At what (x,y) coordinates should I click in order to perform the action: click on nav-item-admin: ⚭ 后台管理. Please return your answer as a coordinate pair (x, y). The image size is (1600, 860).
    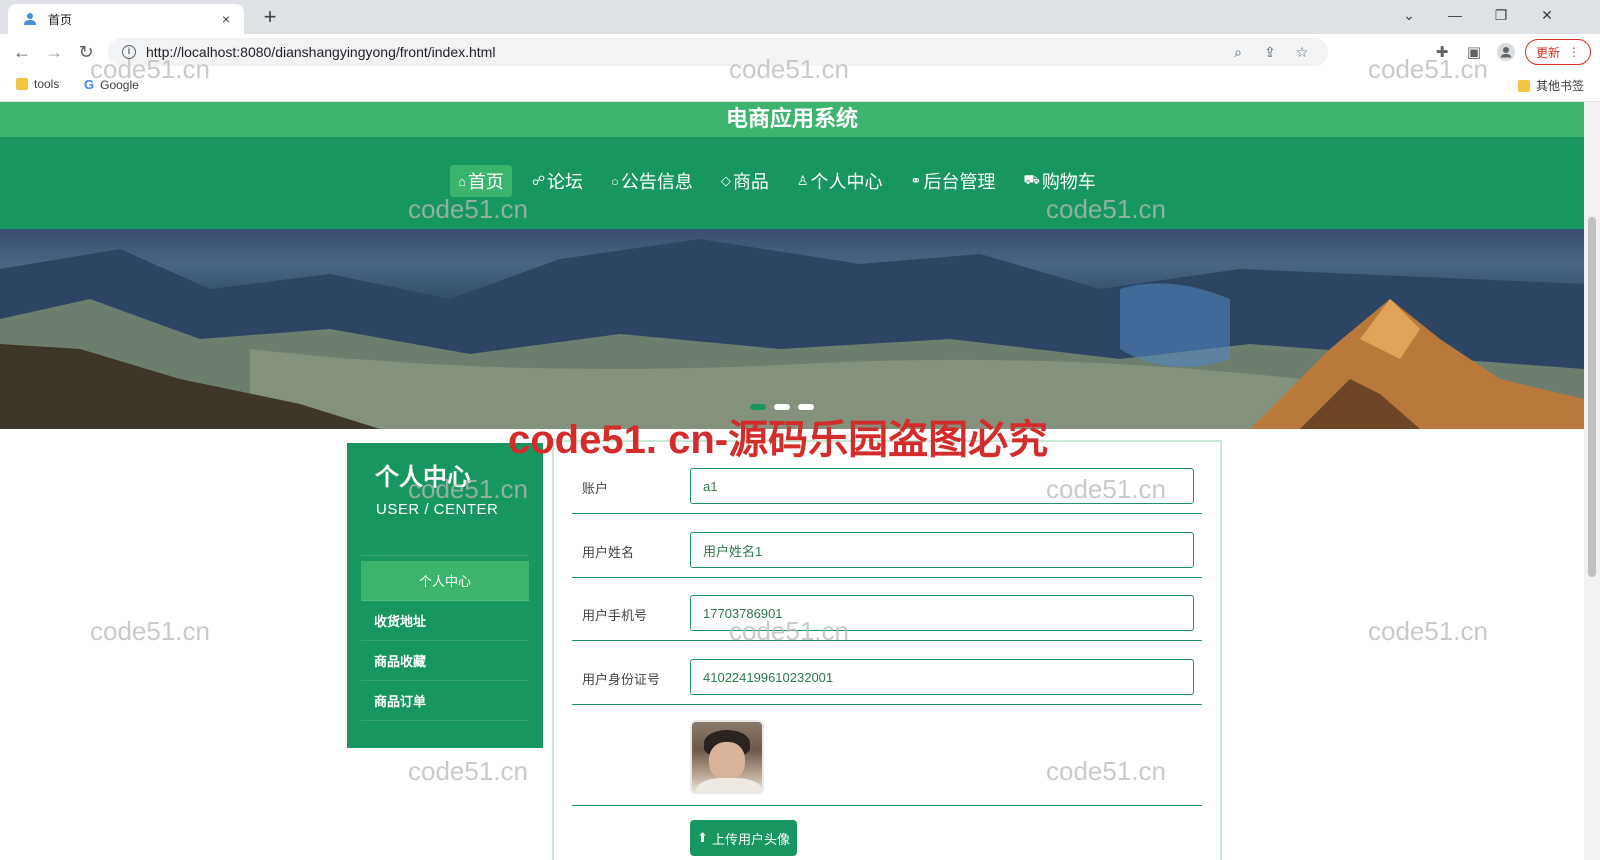
    Looking at the image, I should click on (953, 181).